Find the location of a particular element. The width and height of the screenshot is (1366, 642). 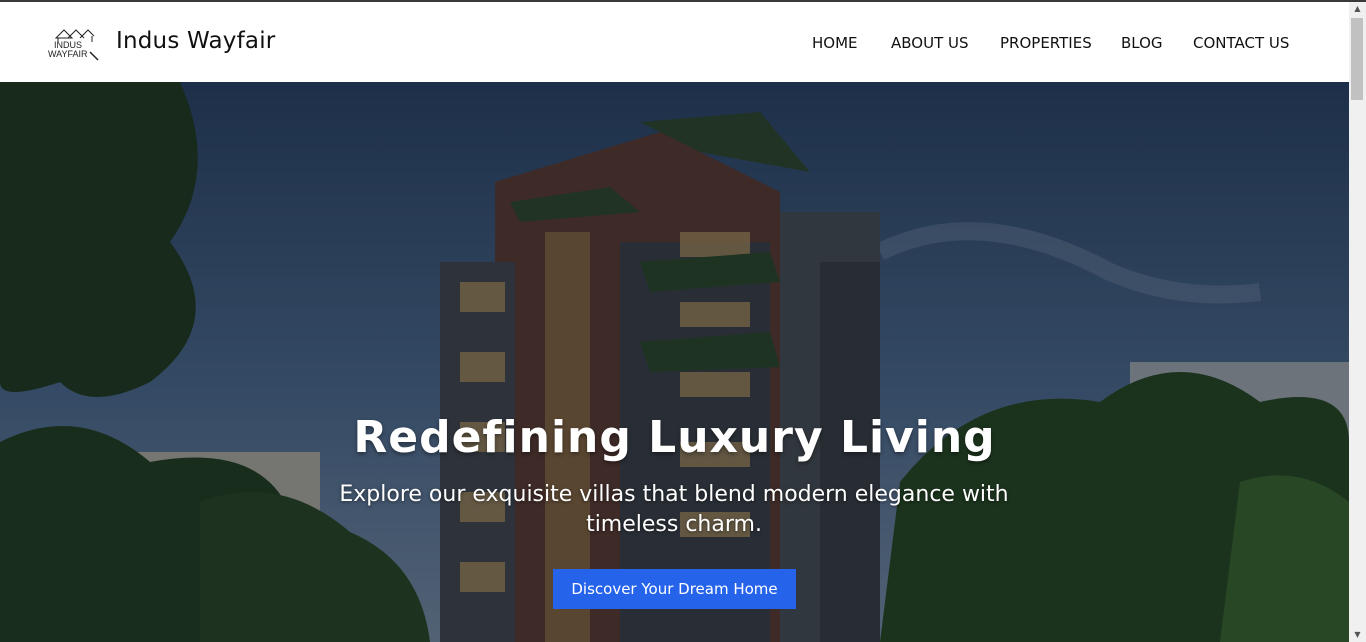

nav-about-us: ABOUT US is located at coordinates (930, 43).